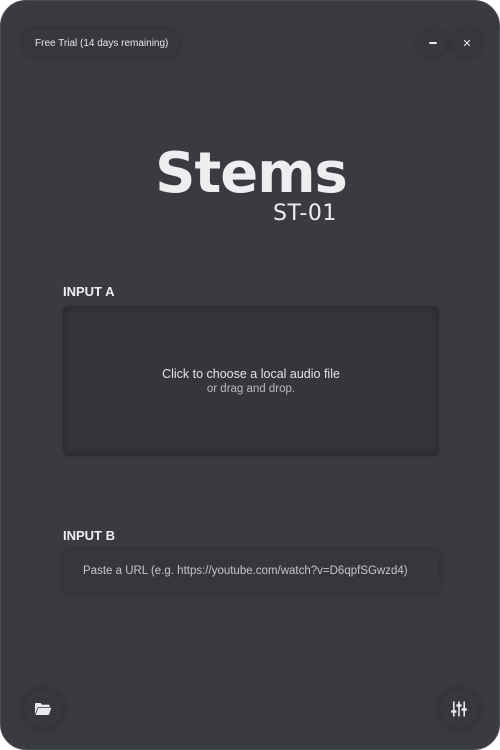 The image size is (500, 750). I want to click on folder-icon, so click(43, 709).